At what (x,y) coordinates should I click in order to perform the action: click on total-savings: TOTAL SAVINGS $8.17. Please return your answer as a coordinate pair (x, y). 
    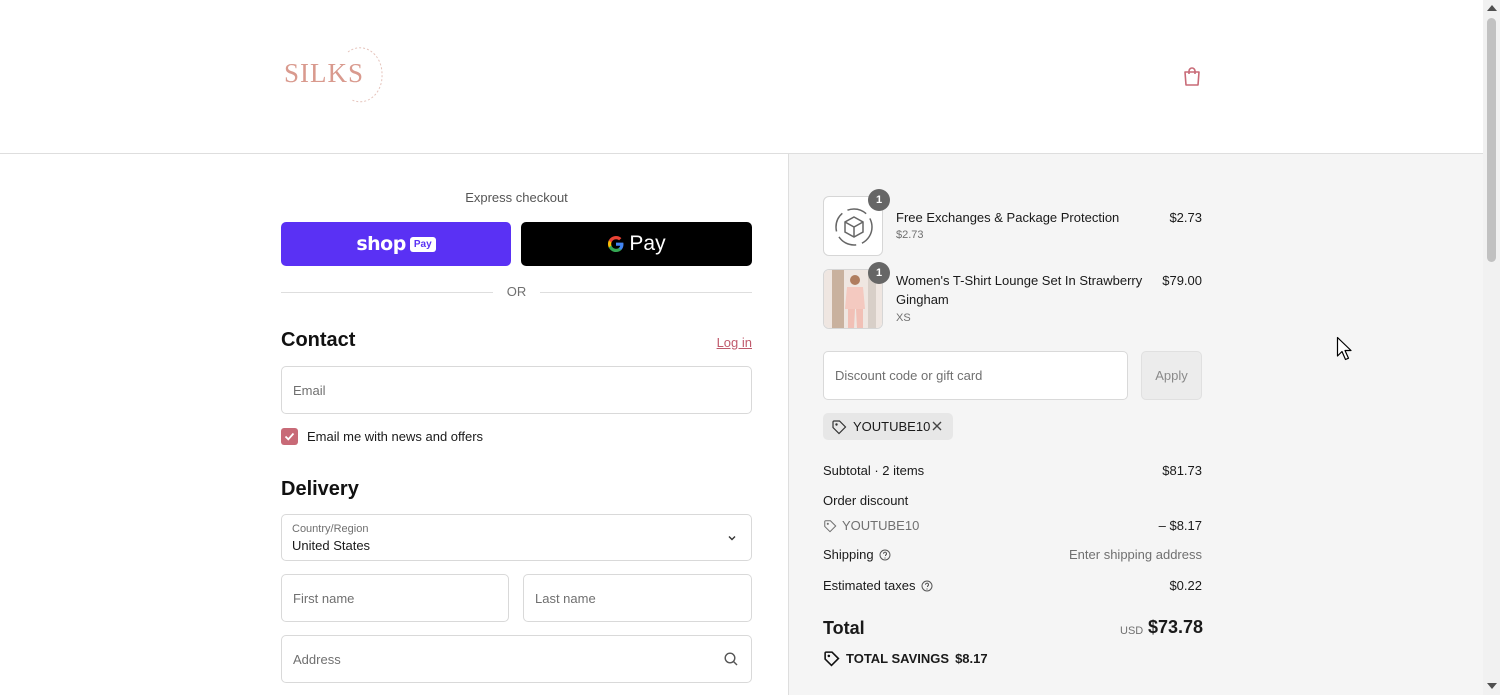
    Looking at the image, I should click on (905, 658).